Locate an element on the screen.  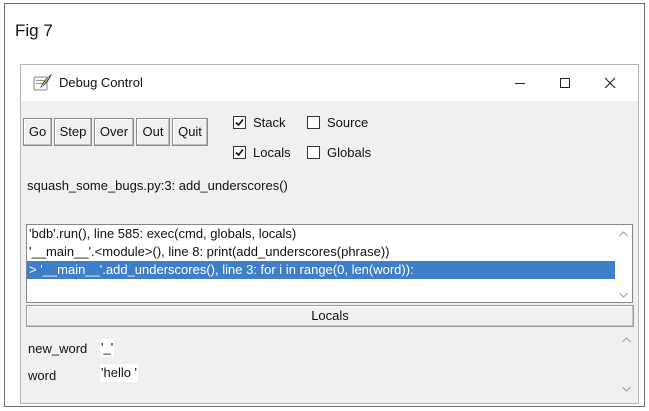
python-feather-icon is located at coordinates (42, 82).